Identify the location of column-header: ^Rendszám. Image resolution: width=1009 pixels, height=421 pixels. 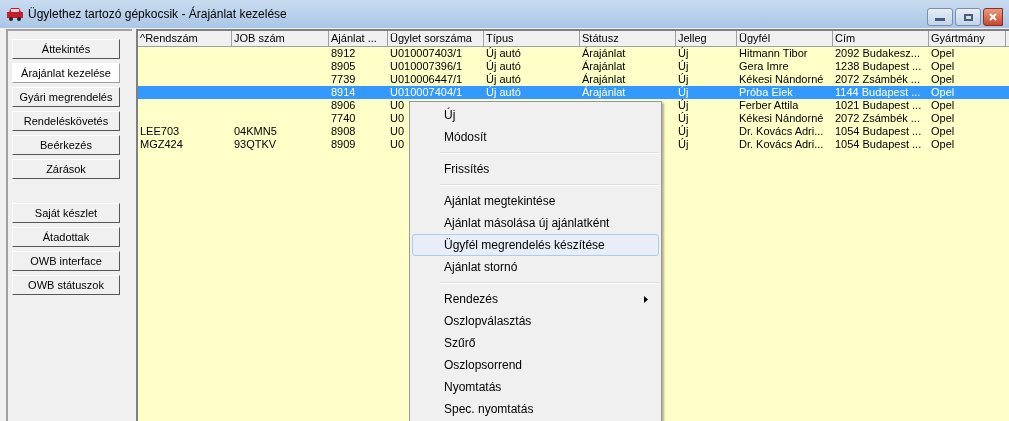
(185, 38).